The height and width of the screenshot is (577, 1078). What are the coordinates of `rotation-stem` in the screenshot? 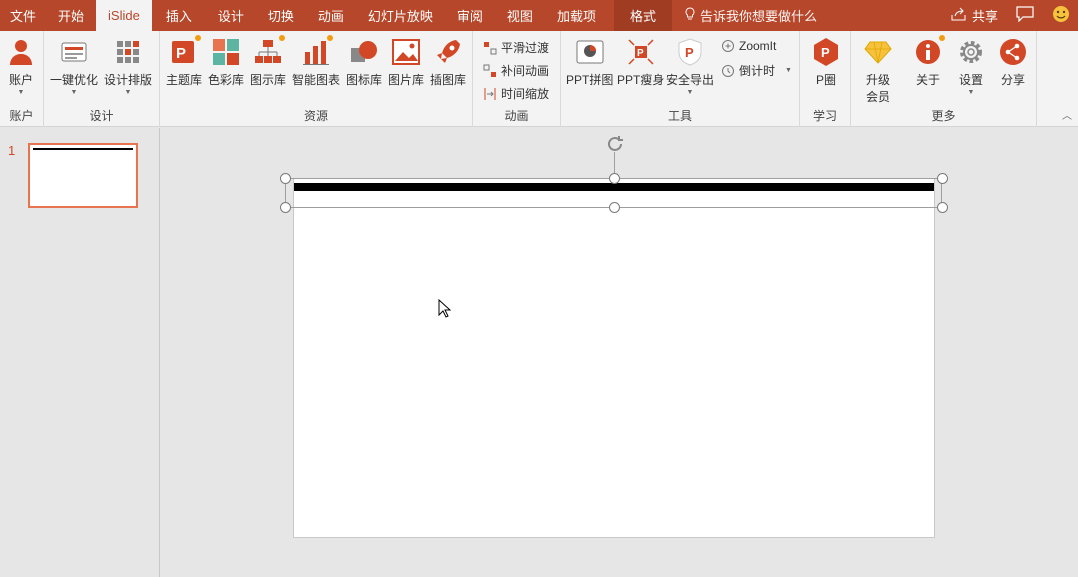 It's located at (614, 163).